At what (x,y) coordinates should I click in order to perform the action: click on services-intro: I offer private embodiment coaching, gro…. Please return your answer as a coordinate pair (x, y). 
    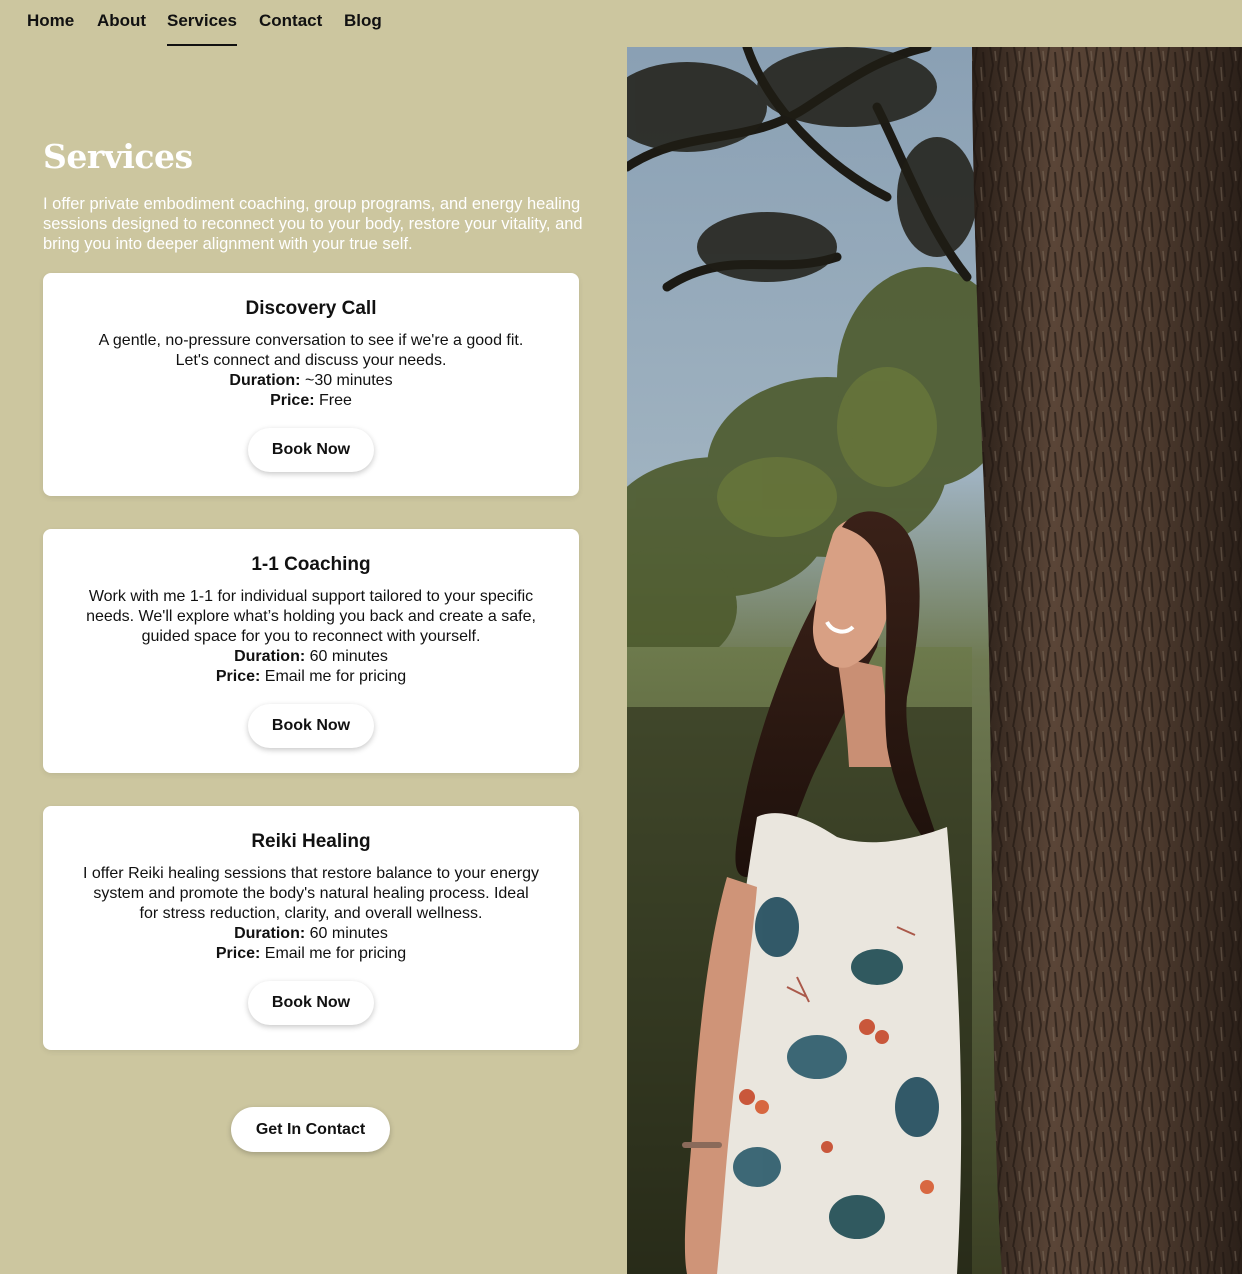
    Looking at the image, I should click on (313, 224).